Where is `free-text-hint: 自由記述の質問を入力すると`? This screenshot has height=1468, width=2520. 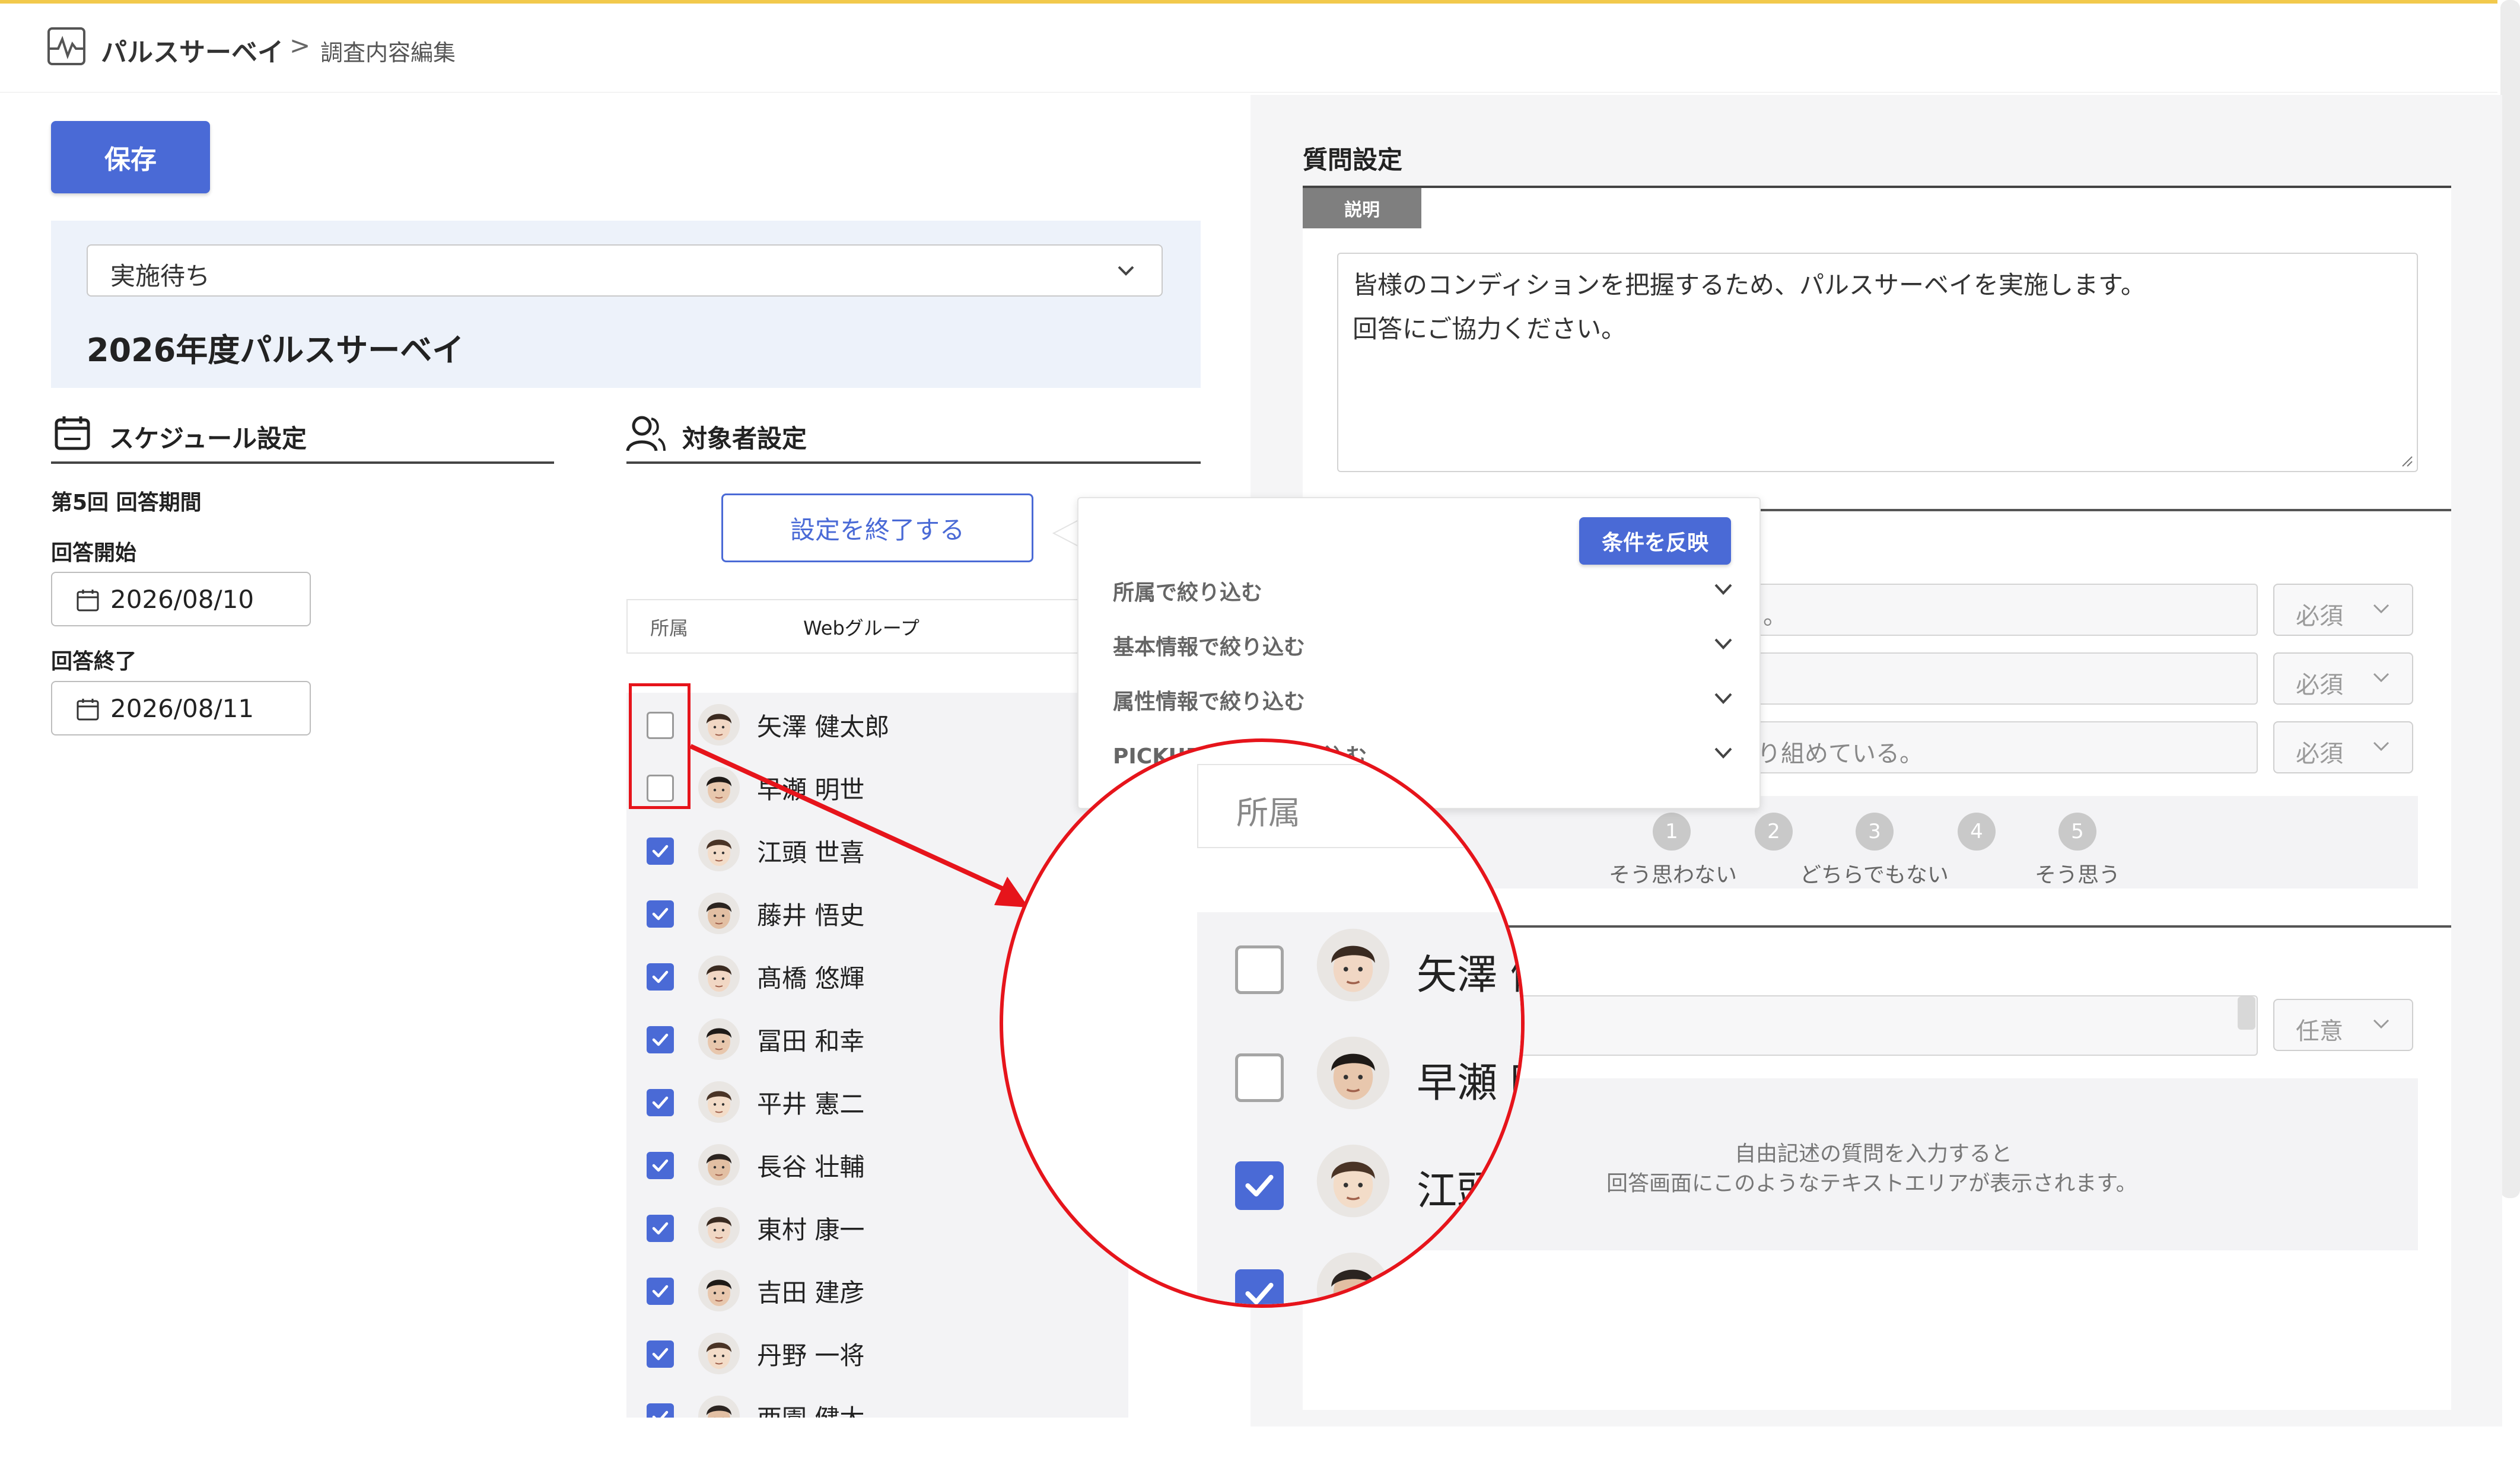
free-text-hint: 自由記述の質問を入力すると is located at coordinates (1874, 1154).